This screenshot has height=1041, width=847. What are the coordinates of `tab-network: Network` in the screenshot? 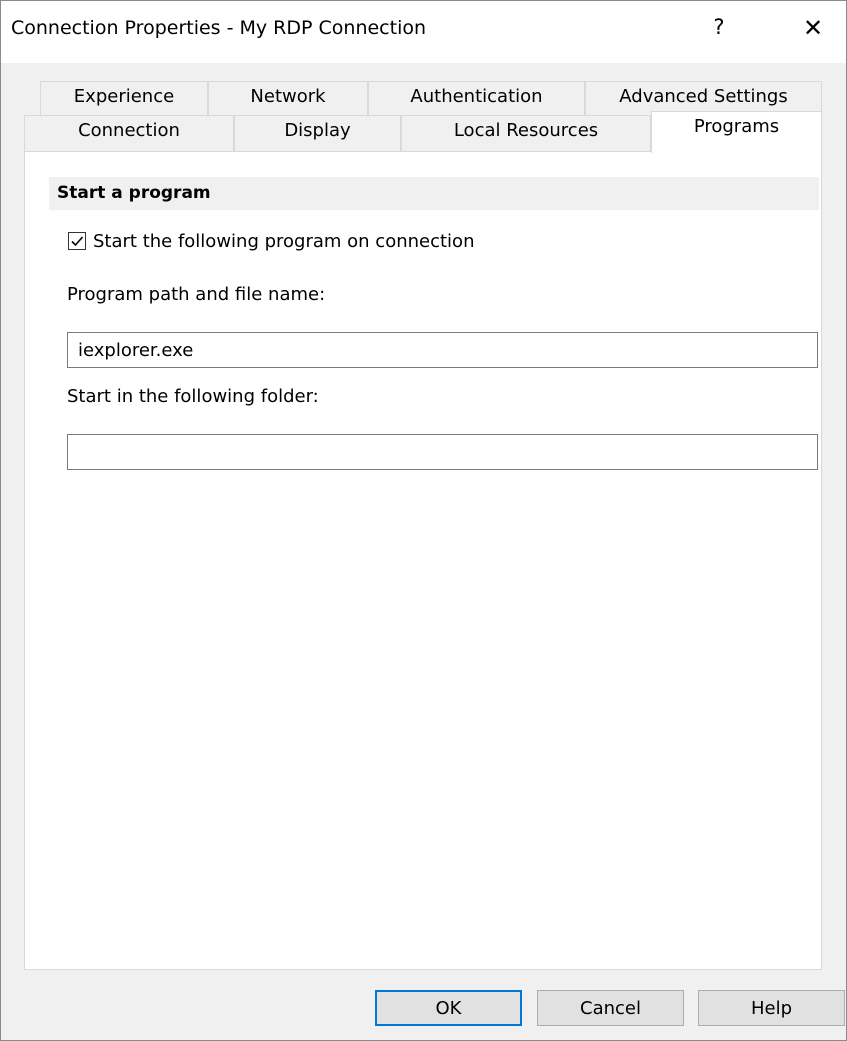 It's located at (288, 98).